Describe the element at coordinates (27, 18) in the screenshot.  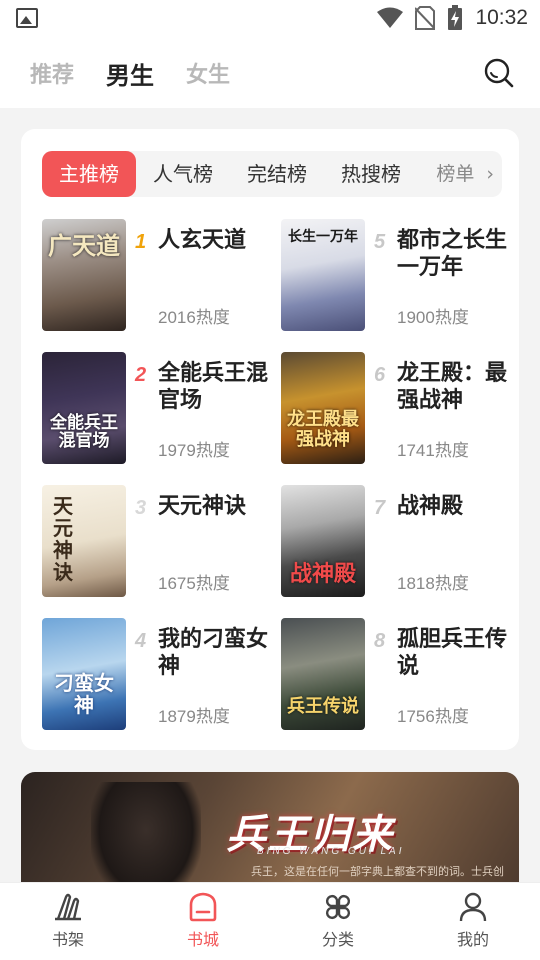
I see `gallery-notification-icon` at that location.